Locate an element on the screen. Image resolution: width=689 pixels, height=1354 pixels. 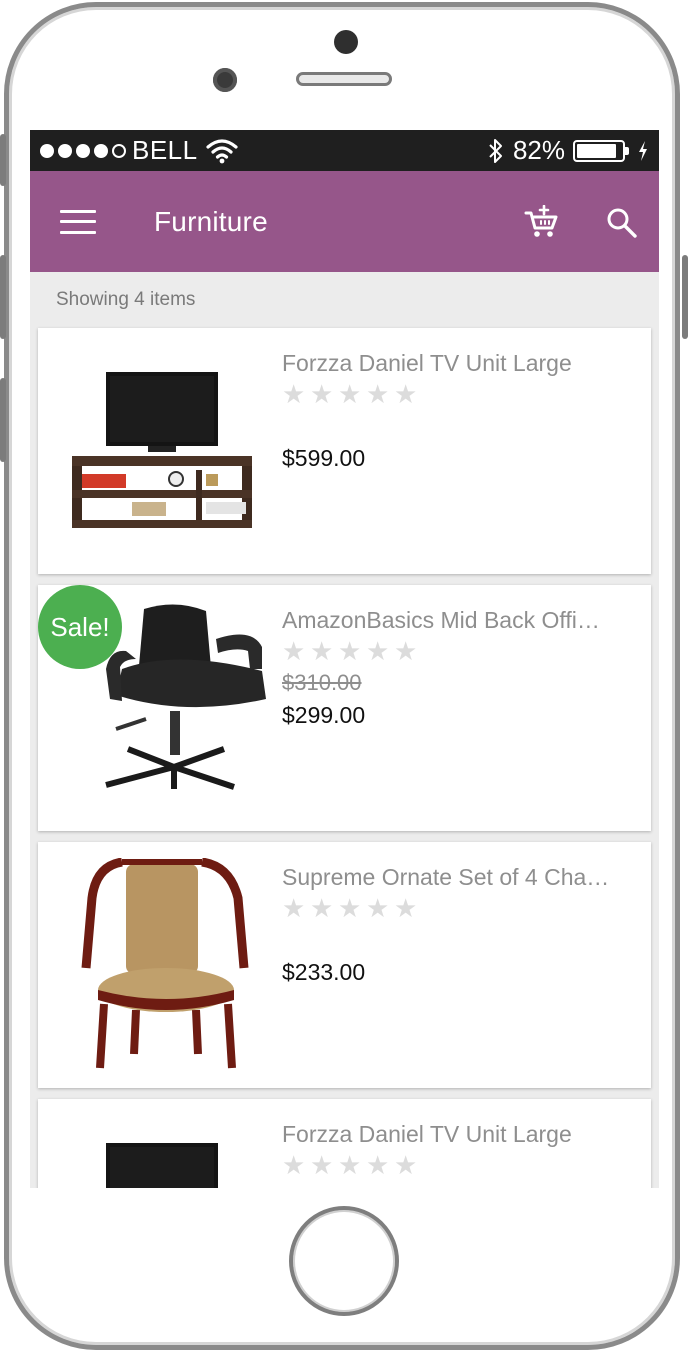
mute-switch is located at coordinates (3, 160).